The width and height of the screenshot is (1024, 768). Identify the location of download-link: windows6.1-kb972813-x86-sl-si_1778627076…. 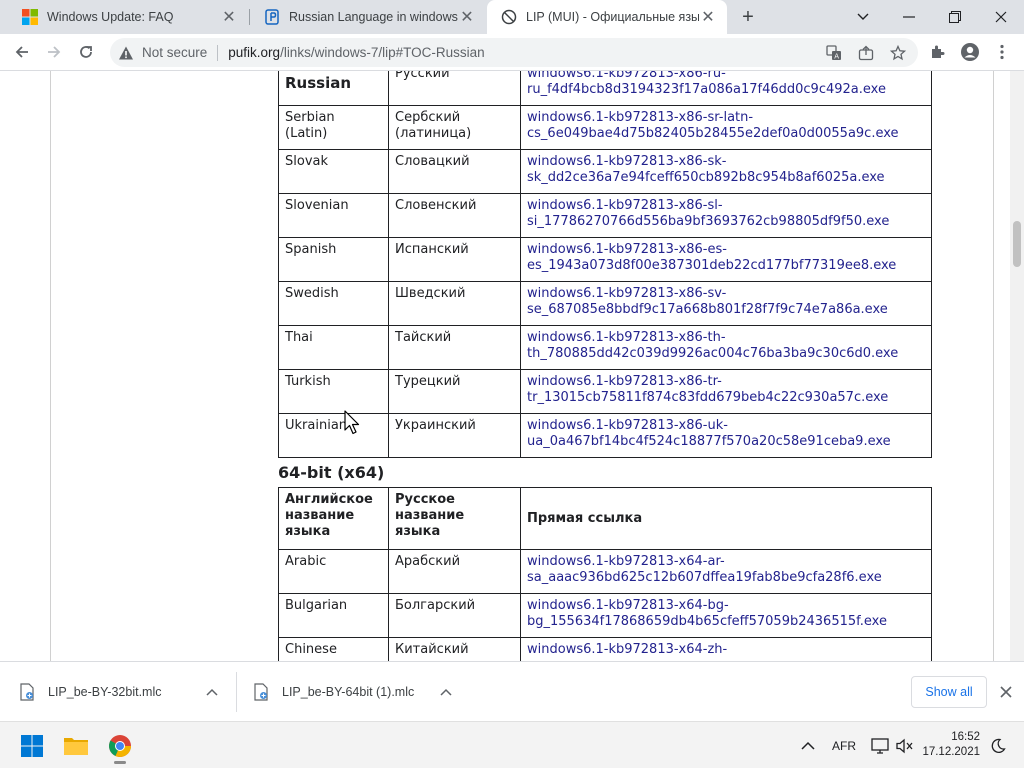
(708, 213).